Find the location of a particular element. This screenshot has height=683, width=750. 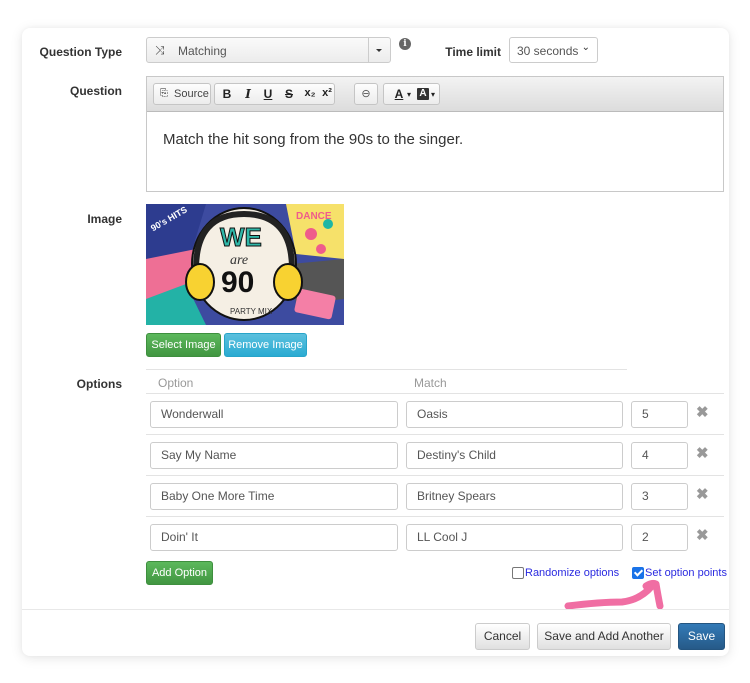

underline-button: U is located at coordinates (268, 95).